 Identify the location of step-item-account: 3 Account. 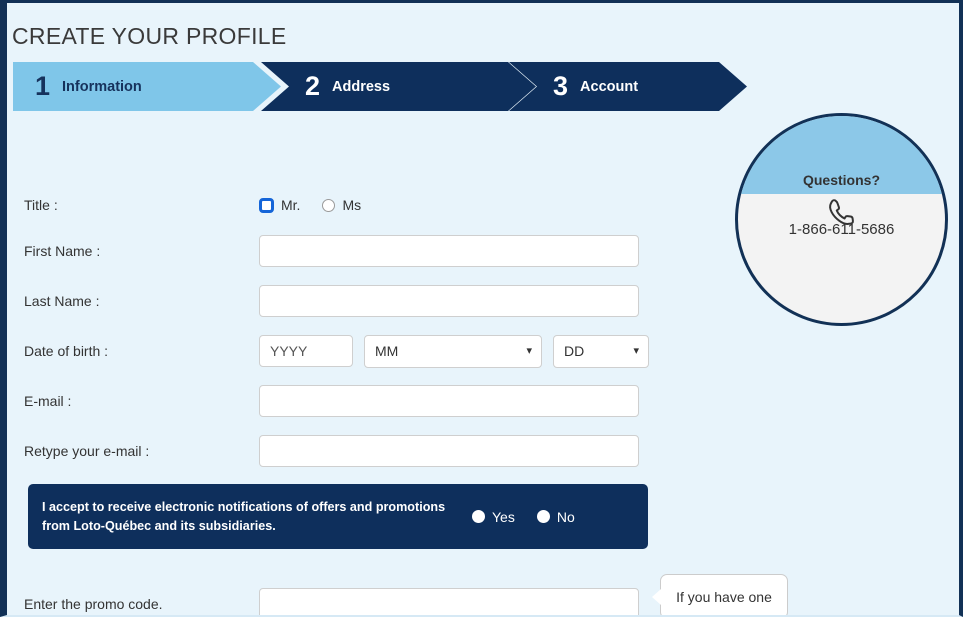
(628, 86).